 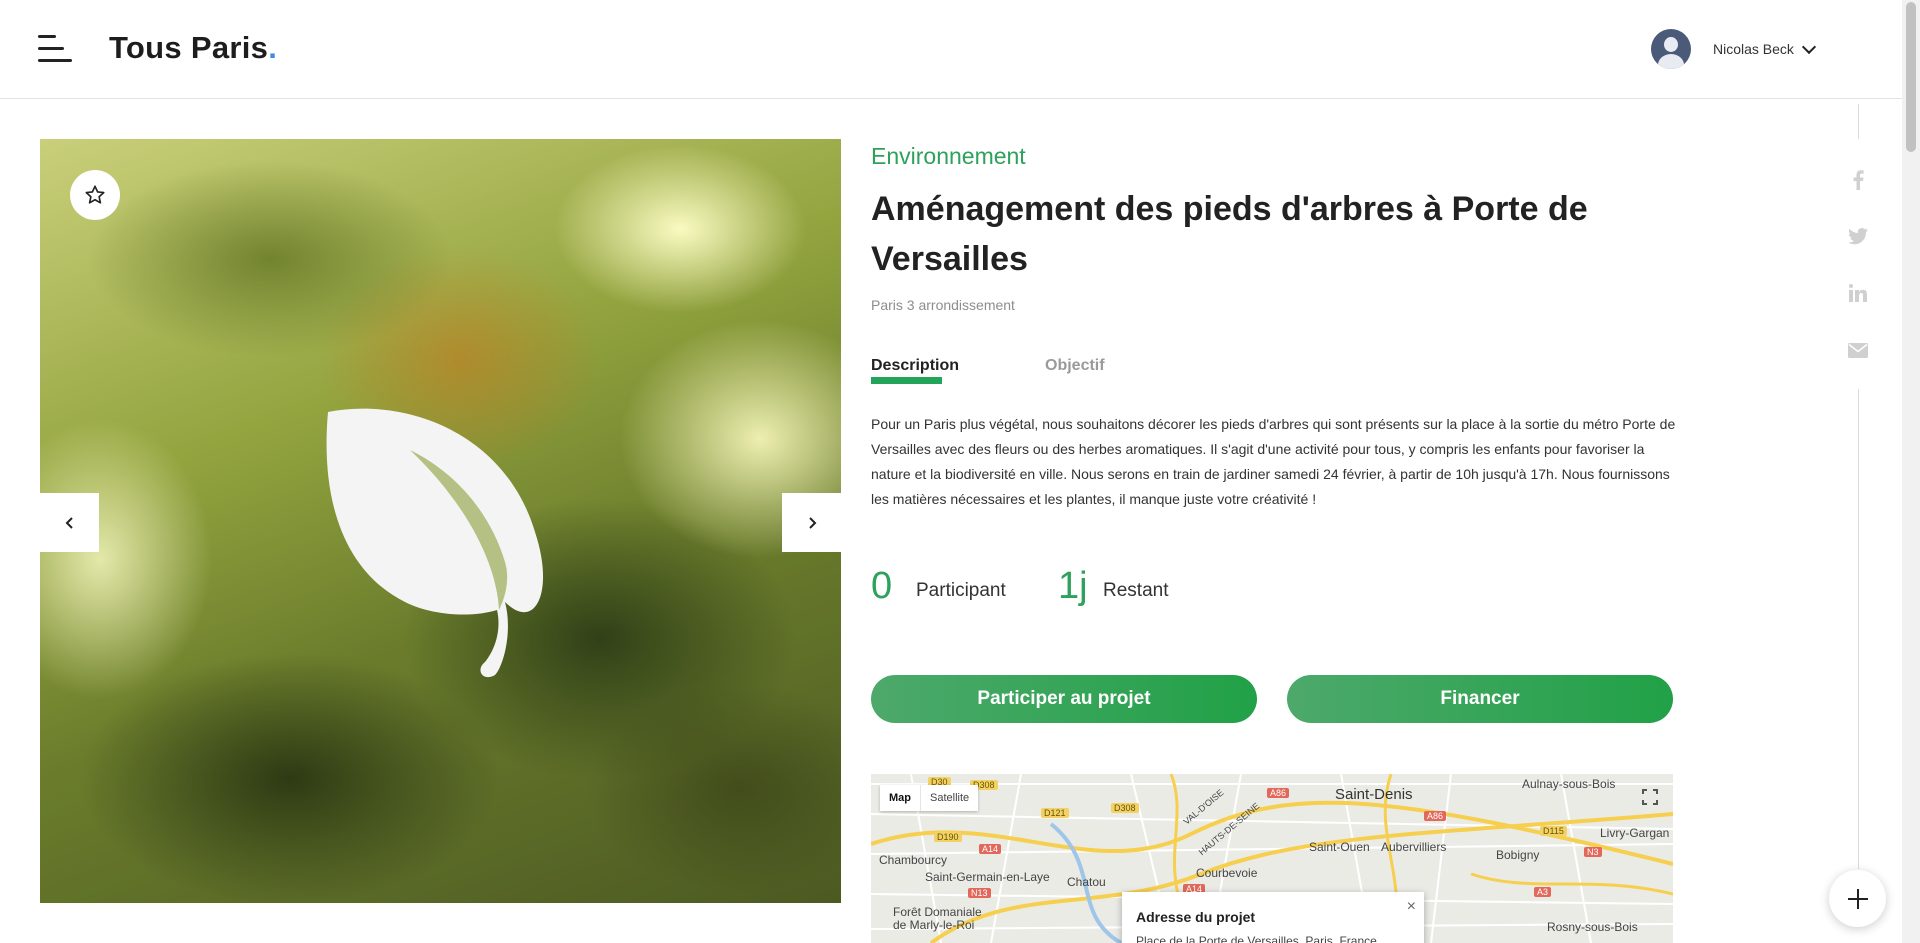 What do you see at coordinates (1064, 699) in the screenshot?
I see `participate-button: Participer au projet` at bounding box center [1064, 699].